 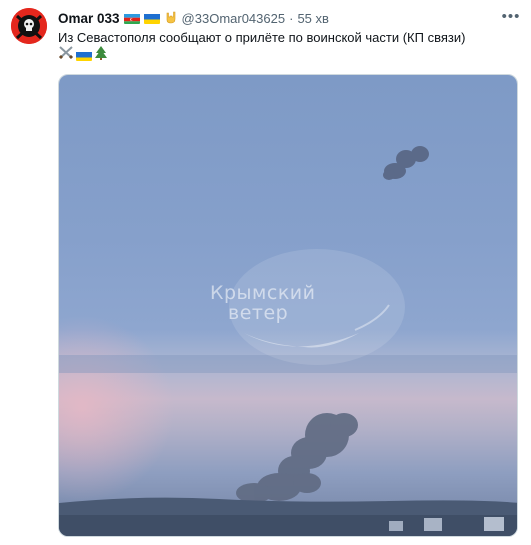 I want to click on jolly-roger-icon, so click(x=29, y=26).